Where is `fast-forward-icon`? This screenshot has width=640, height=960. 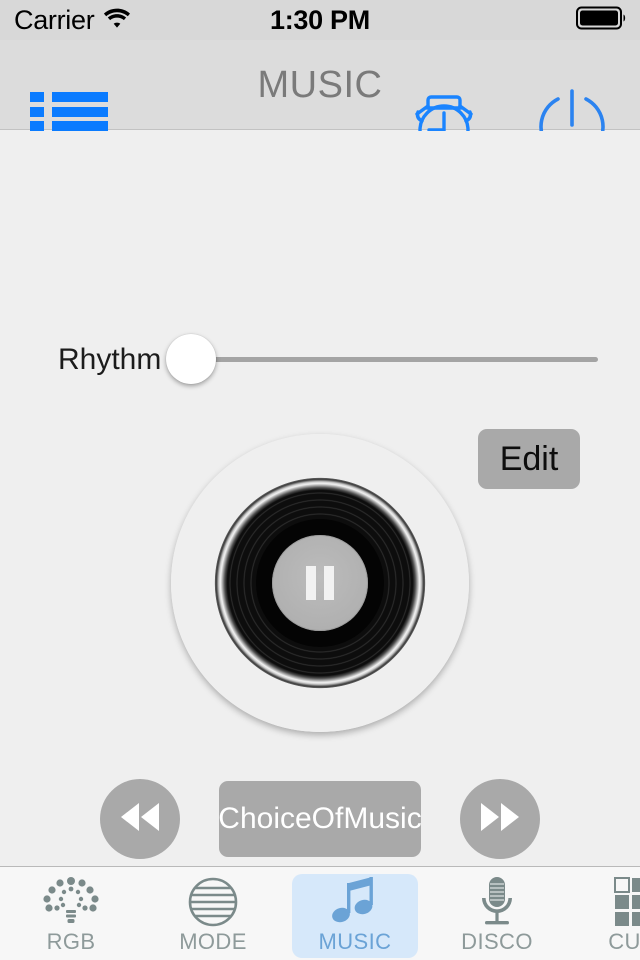
fast-forward-icon is located at coordinates (500, 819).